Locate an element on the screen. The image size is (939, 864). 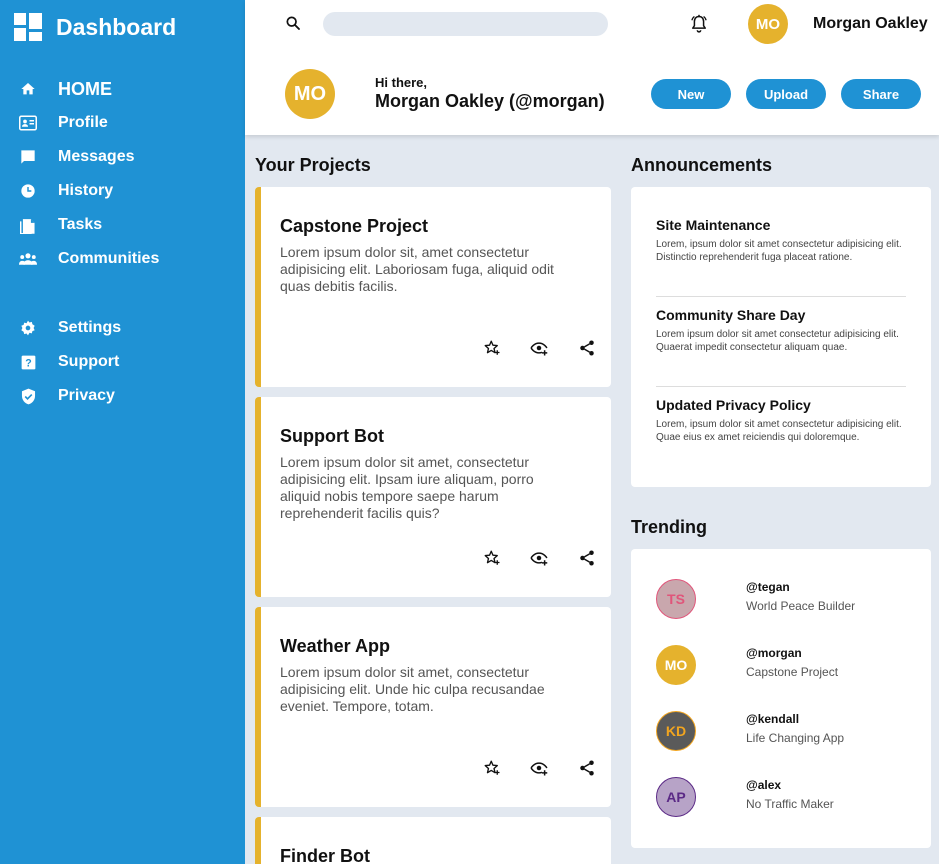
announcements-heading: Announcements is located at coordinates (702, 165).